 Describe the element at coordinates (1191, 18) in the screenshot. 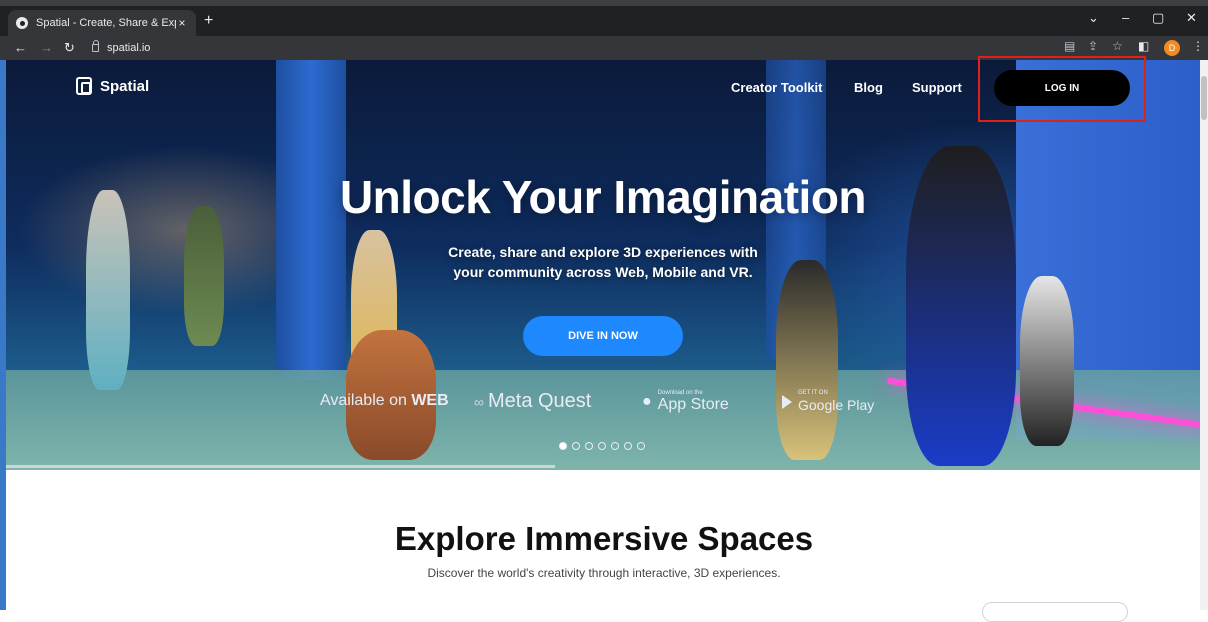

I see `close-window-button: ✕` at that location.